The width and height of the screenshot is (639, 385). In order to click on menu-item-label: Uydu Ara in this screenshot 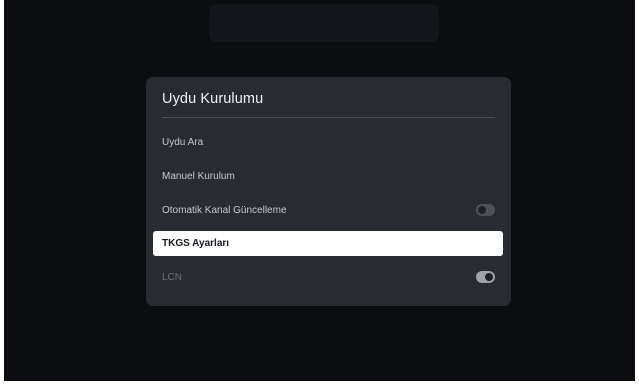, I will do `click(183, 142)`.